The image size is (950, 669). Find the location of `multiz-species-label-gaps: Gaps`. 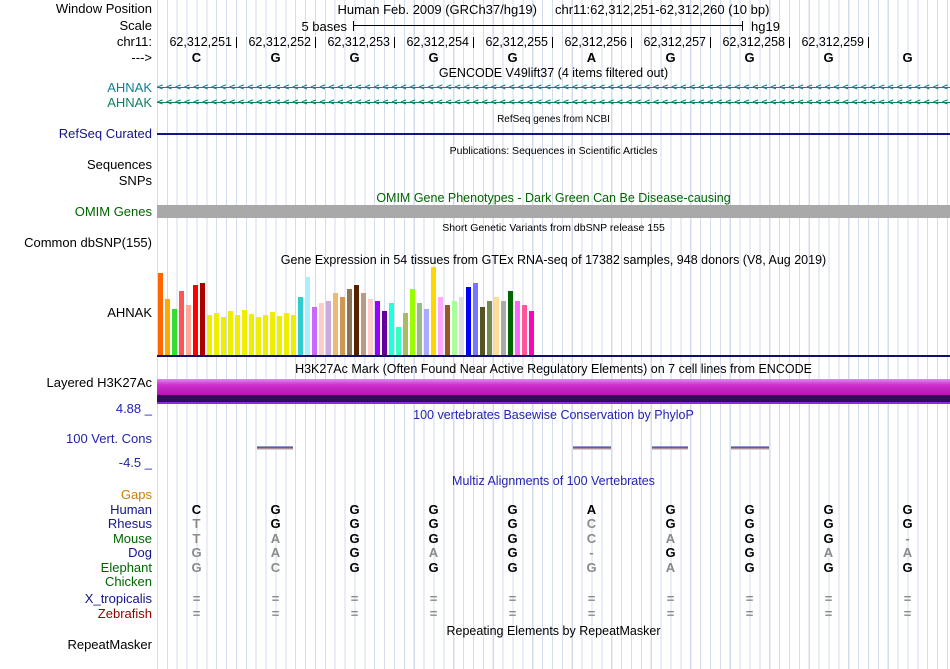

multiz-species-label-gaps: Gaps is located at coordinates (76, 495).